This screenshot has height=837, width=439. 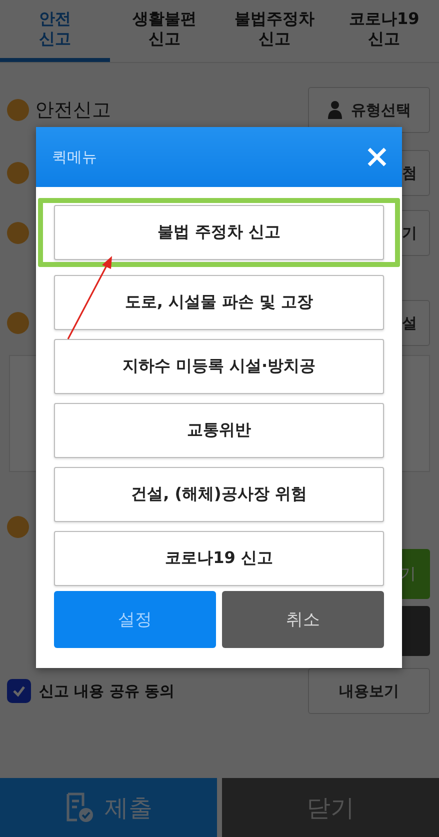 I want to click on confirm-button: 설정, so click(x=135, y=619).